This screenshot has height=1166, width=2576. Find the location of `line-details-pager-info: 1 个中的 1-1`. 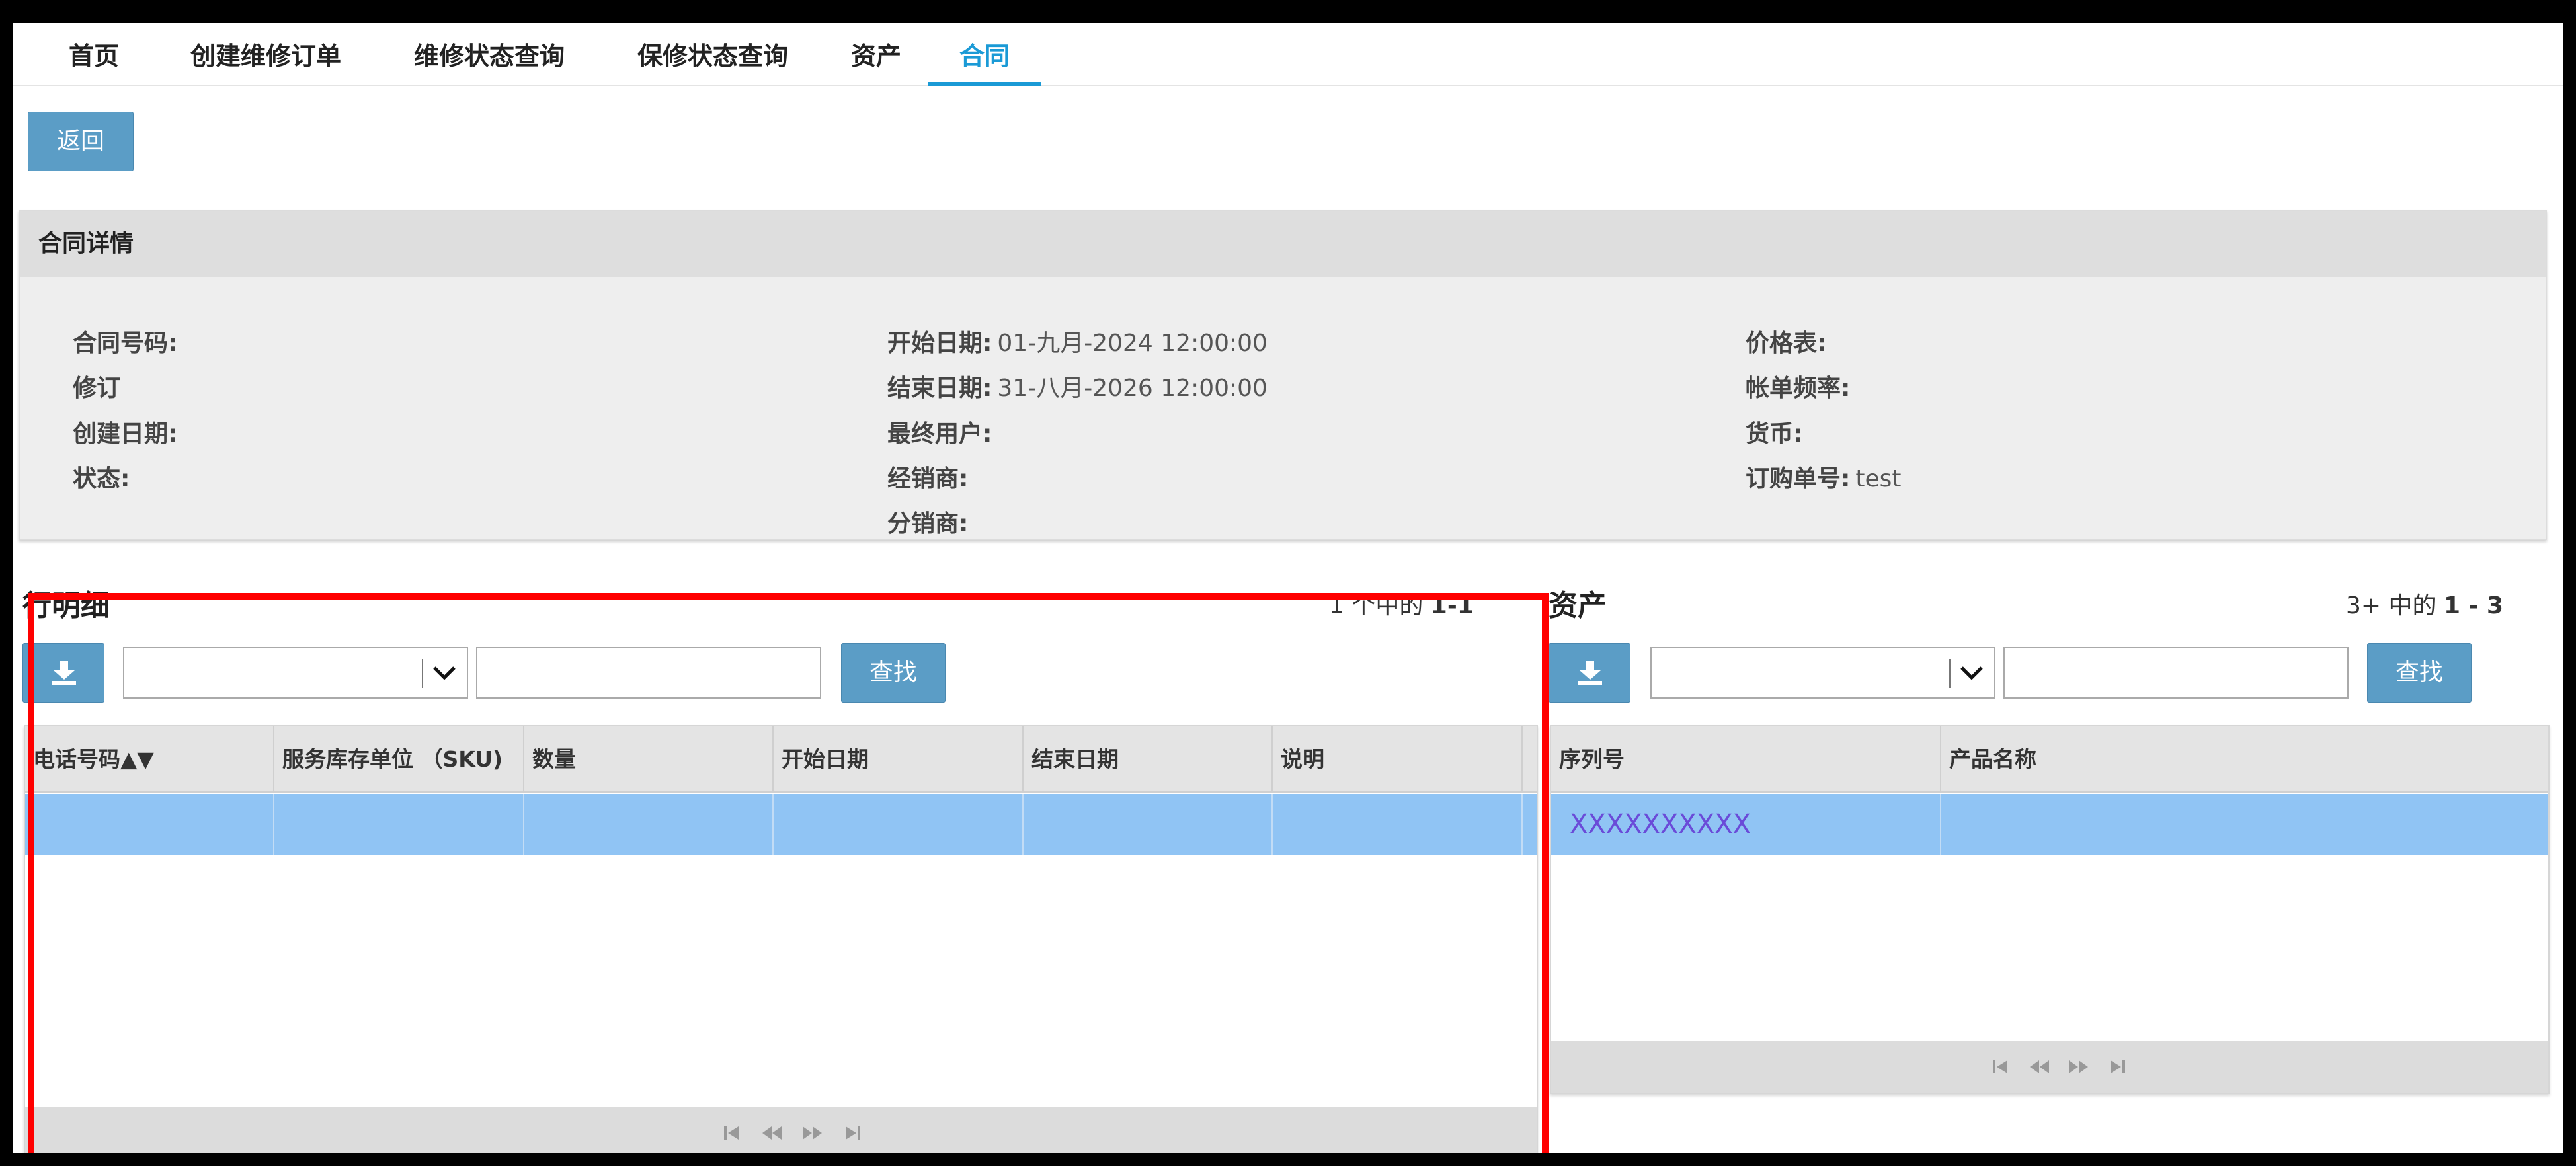

line-details-pager-info: 1 个中的 1-1 is located at coordinates (1401, 605).